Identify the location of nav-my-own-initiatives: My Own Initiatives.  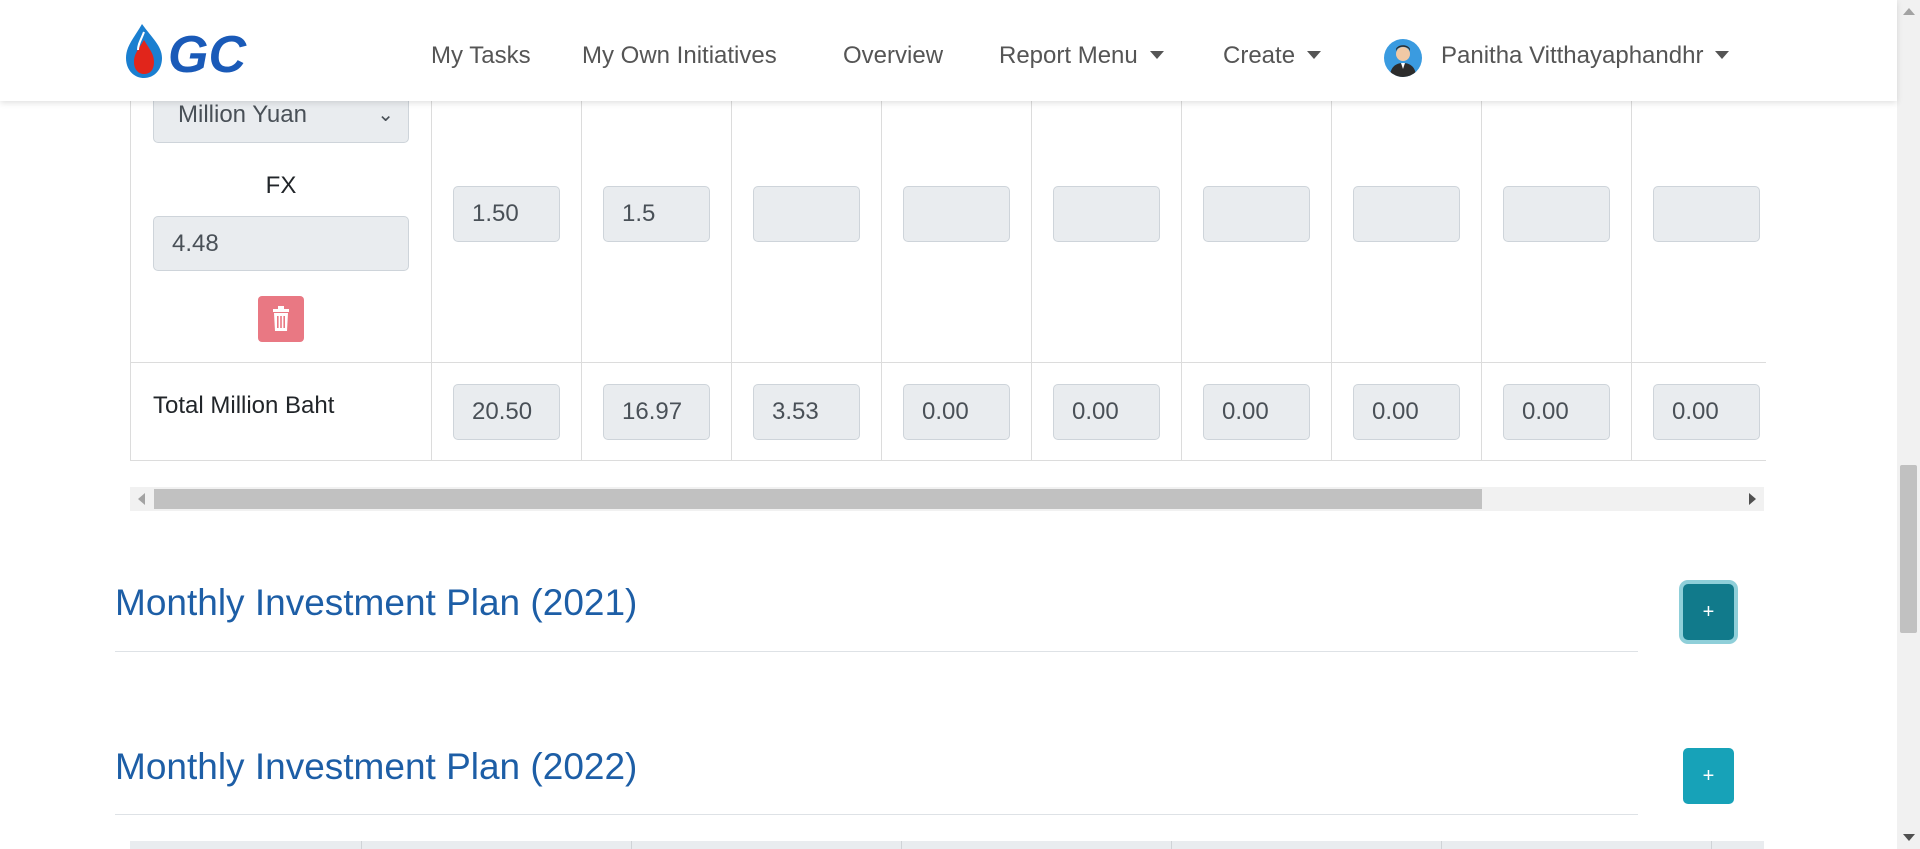
(679, 56).